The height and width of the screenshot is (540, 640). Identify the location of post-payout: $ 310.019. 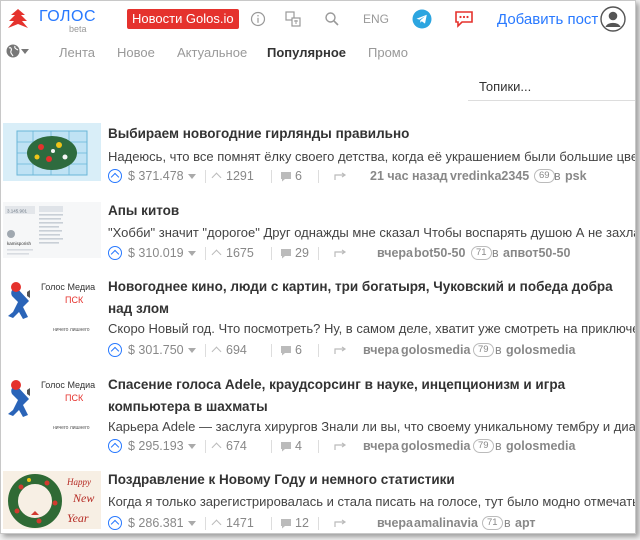
(156, 253).